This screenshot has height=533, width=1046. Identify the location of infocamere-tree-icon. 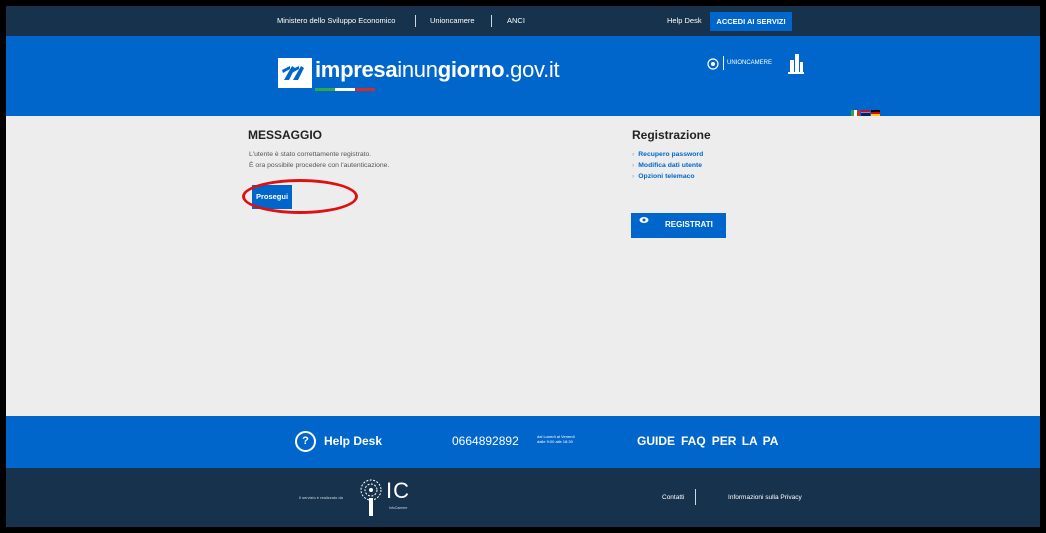
(371, 497).